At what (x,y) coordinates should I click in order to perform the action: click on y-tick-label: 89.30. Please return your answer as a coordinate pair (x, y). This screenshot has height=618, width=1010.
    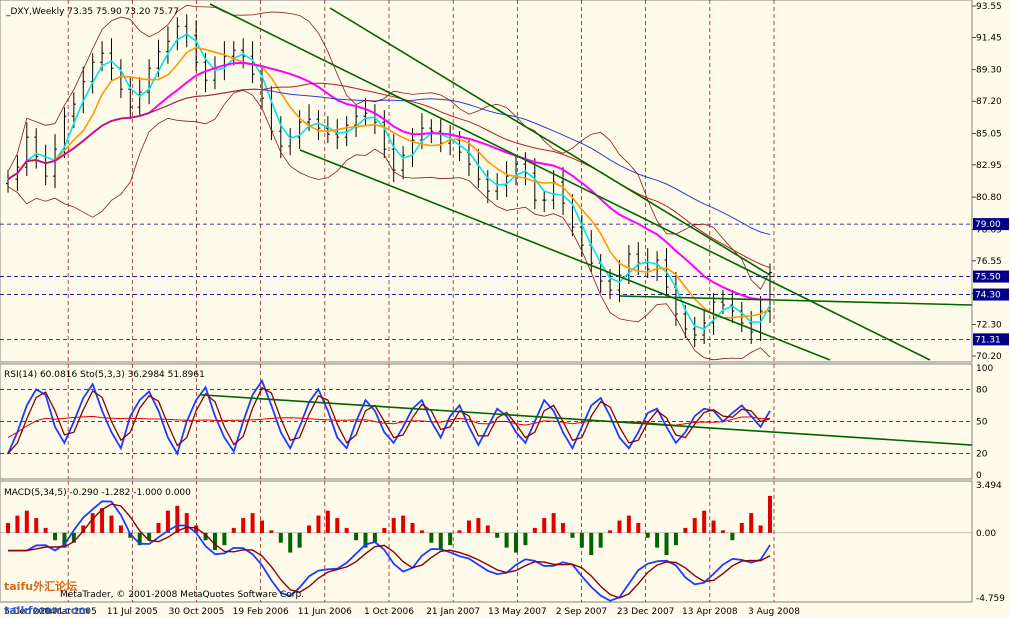
    Looking at the image, I should click on (989, 71).